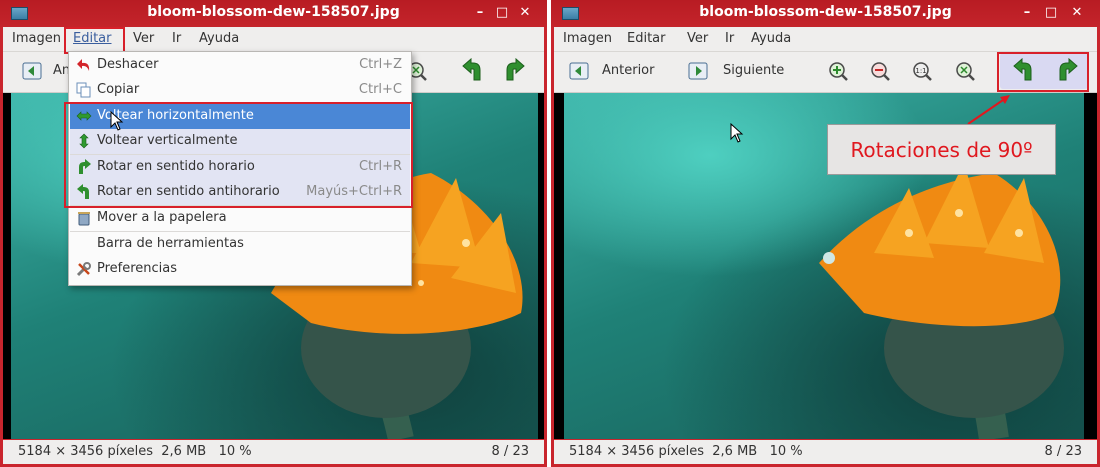  What do you see at coordinates (646, 39) in the screenshot?
I see `menu-editar: Editar` at bounding box center [646, 39].